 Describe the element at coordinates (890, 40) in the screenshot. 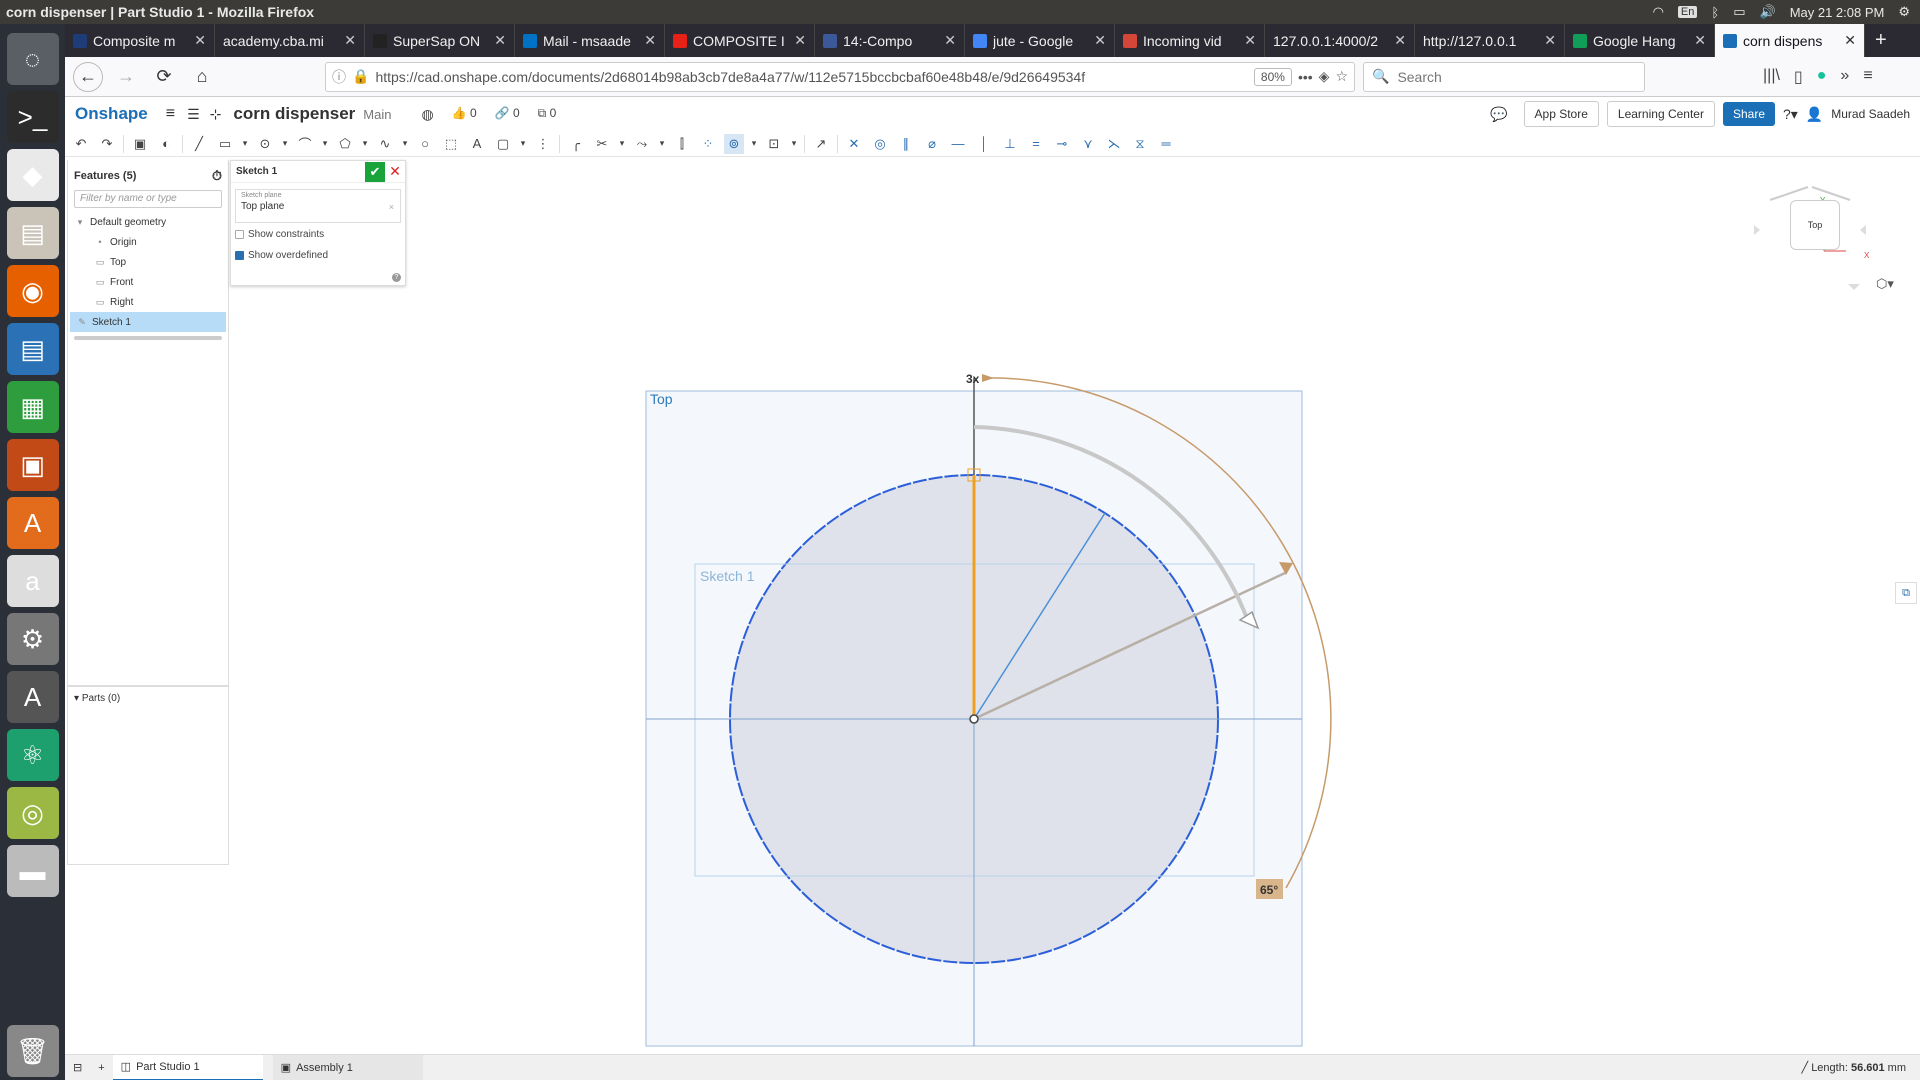

I see `browser-tab: 14:-Compo ✕` at that location.